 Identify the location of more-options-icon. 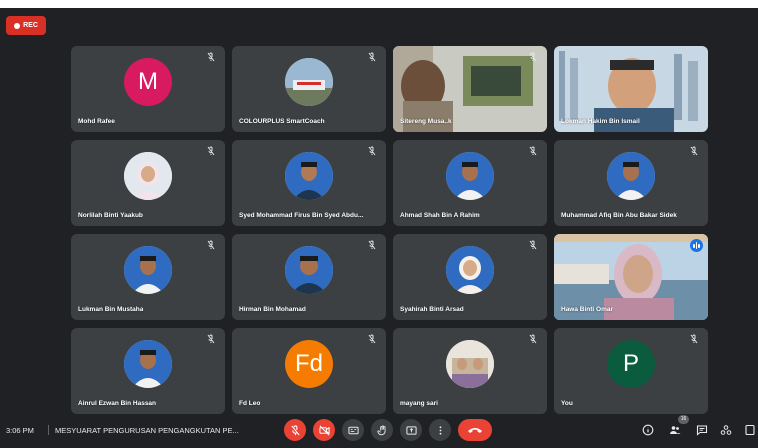
(440, 430).